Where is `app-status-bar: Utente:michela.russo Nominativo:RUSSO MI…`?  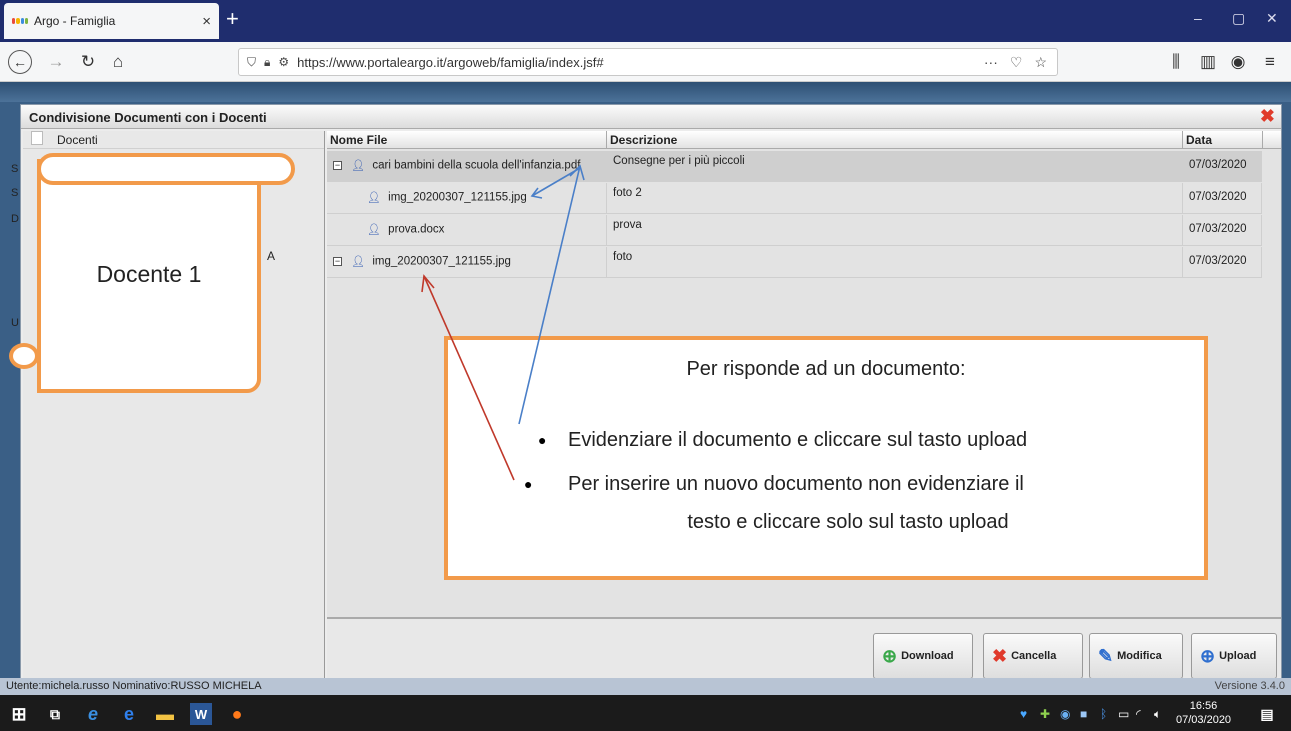
app-status-bar: Utente:michela.russo Nominativo:RUSSO MI… is located at coordinates (645, 686).